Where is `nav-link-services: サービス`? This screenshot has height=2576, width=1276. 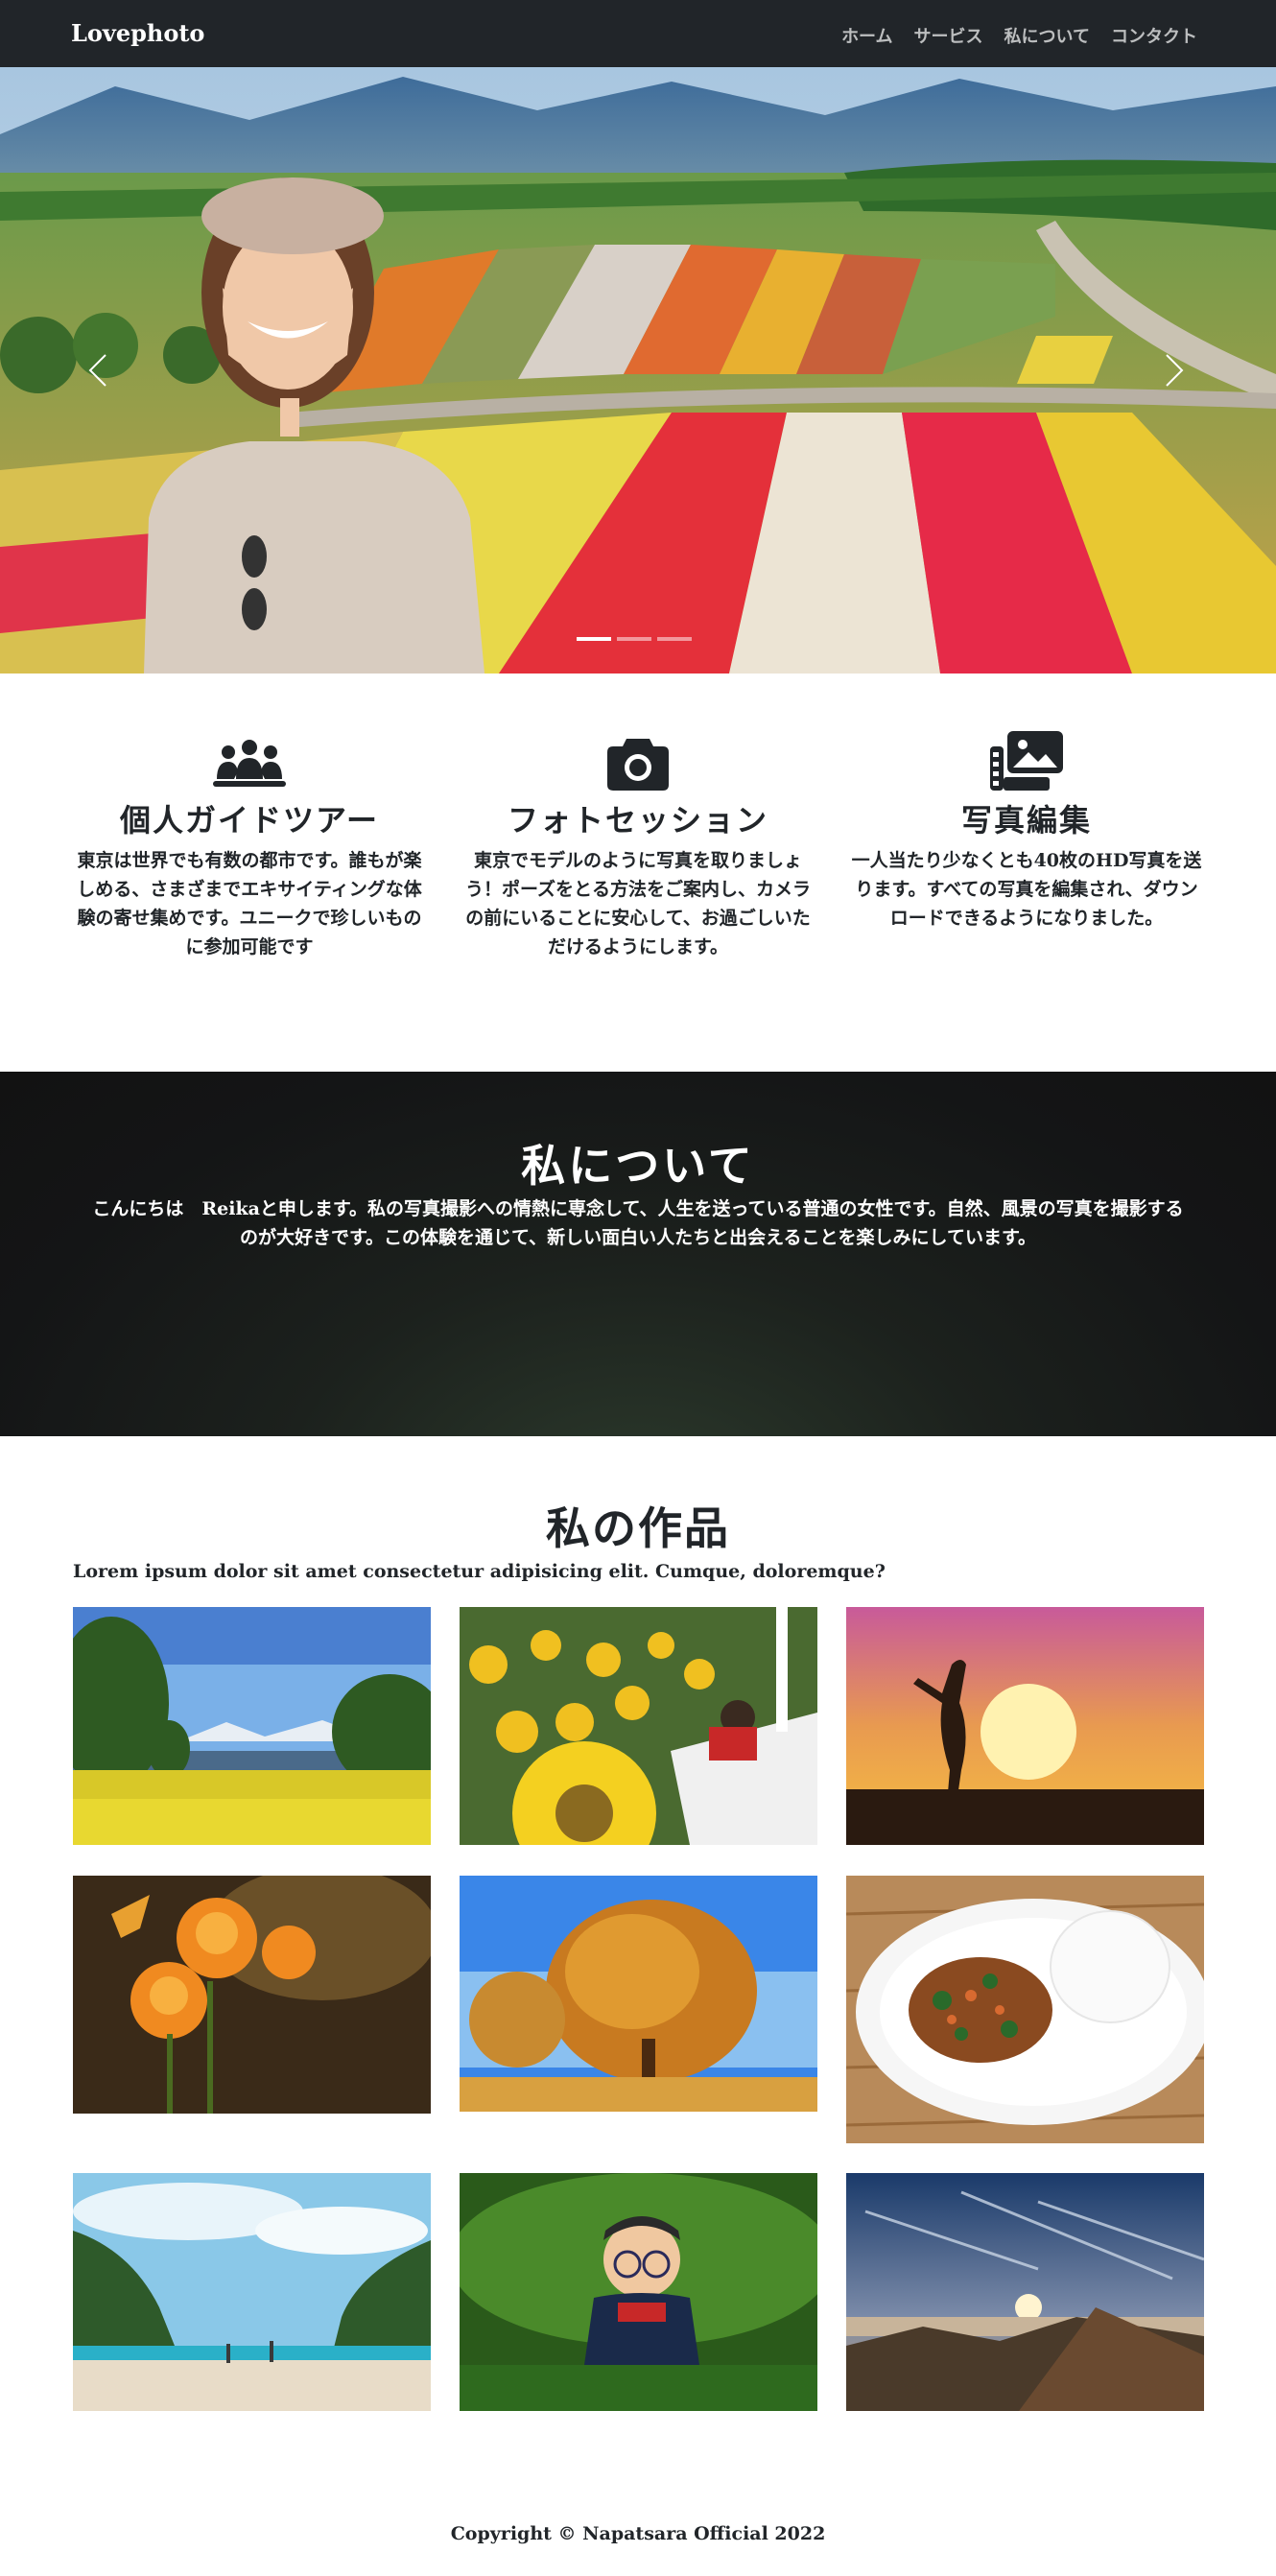 nav-link-services: サービス is located at coordinates (948, 35).